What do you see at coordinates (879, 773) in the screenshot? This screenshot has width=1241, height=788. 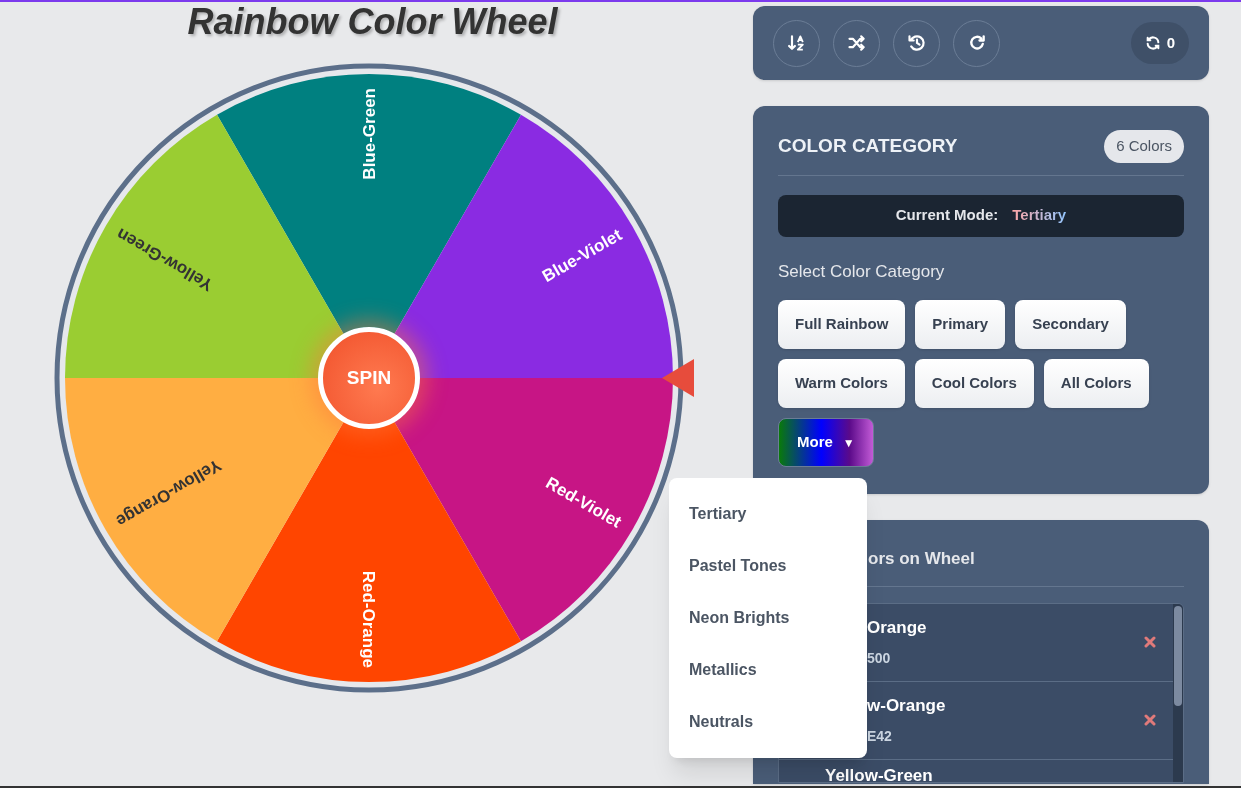 I see `color-name: Yellow-Green` at bounding box center [879, 773].